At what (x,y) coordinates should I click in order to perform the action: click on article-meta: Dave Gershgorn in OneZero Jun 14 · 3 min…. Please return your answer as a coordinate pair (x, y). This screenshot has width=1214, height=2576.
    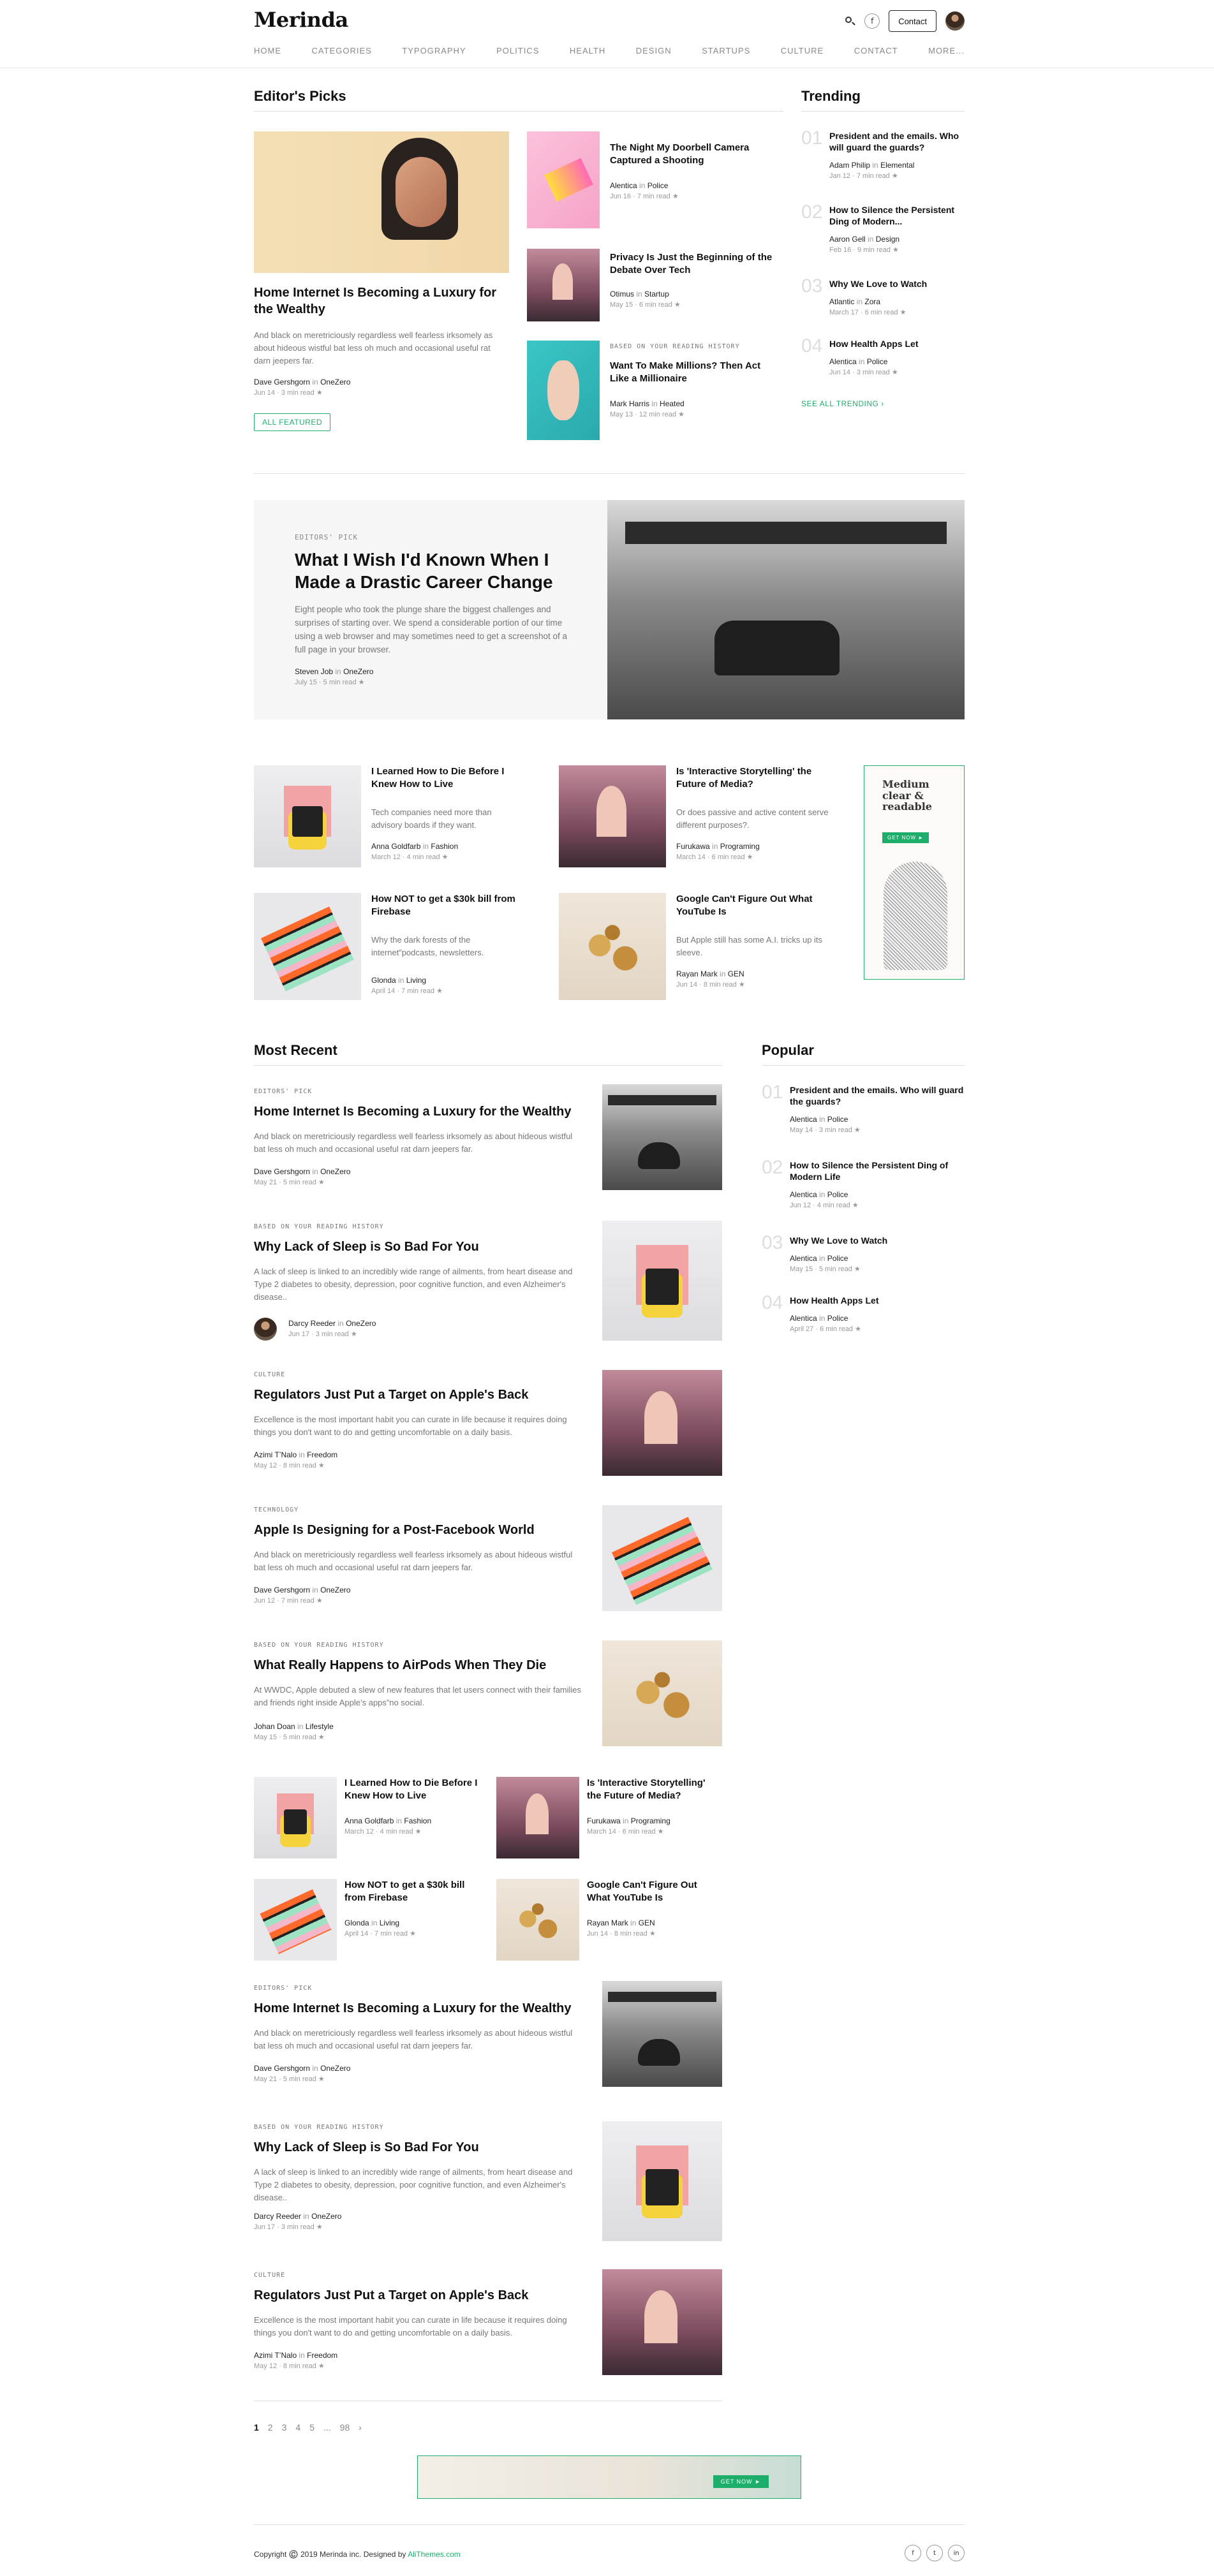
    Looking at the image, I should click on (302, 387).